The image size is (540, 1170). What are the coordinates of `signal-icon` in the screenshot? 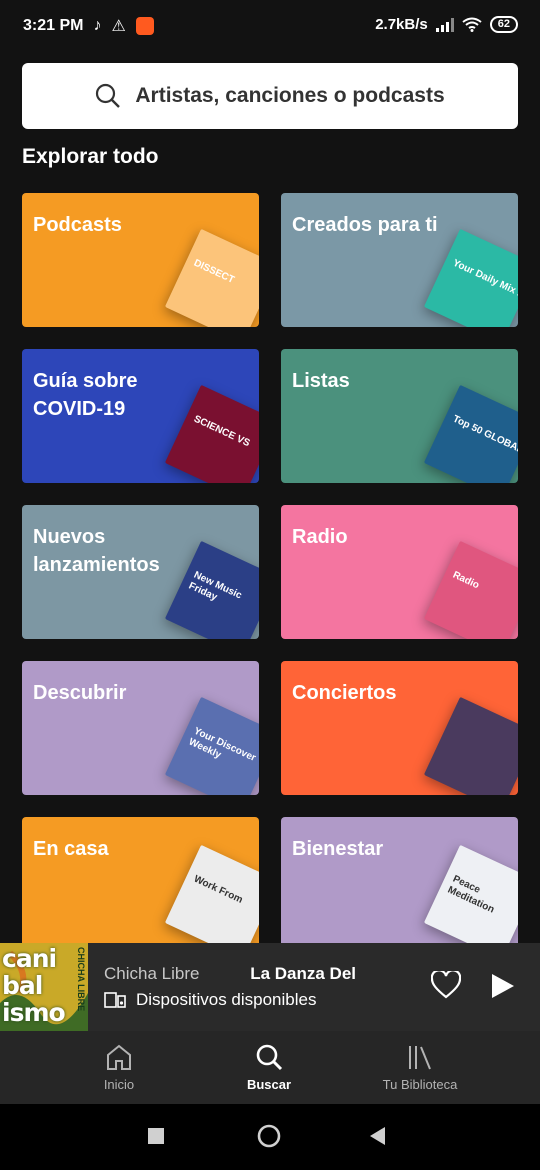 It's located at (444, 24).